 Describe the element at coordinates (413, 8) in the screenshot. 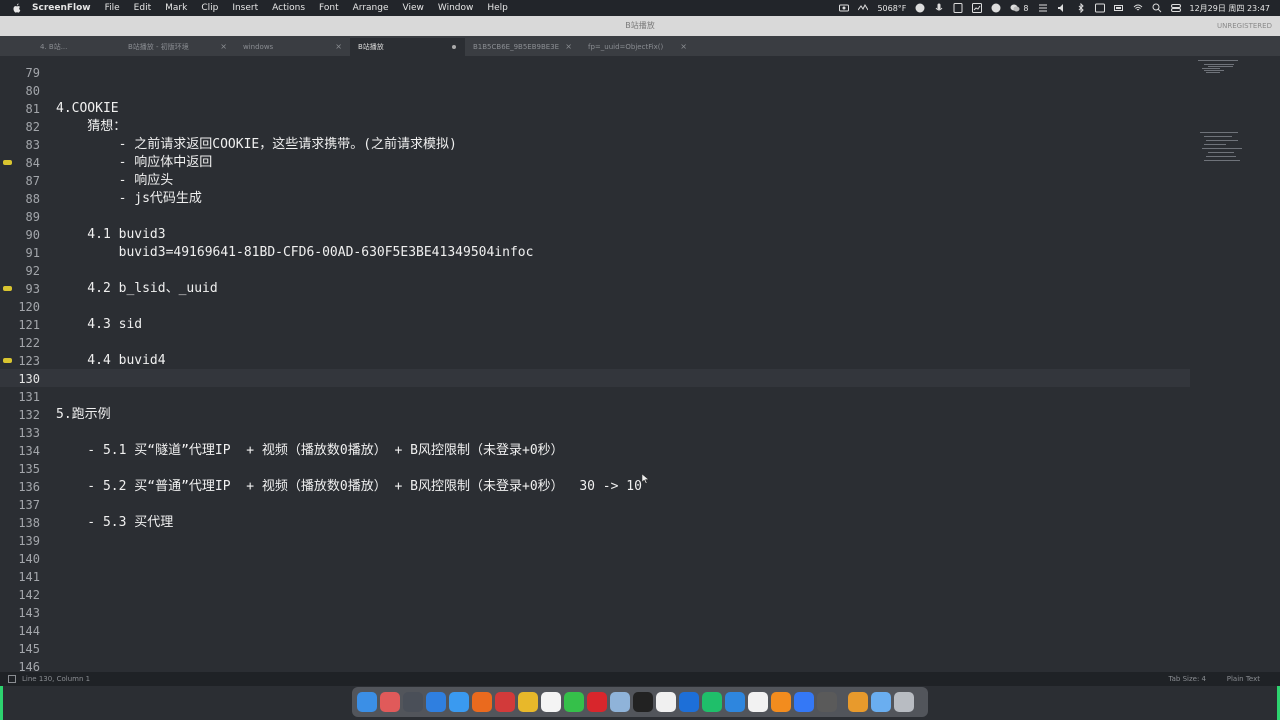

I see `menu-view: View` at that location.